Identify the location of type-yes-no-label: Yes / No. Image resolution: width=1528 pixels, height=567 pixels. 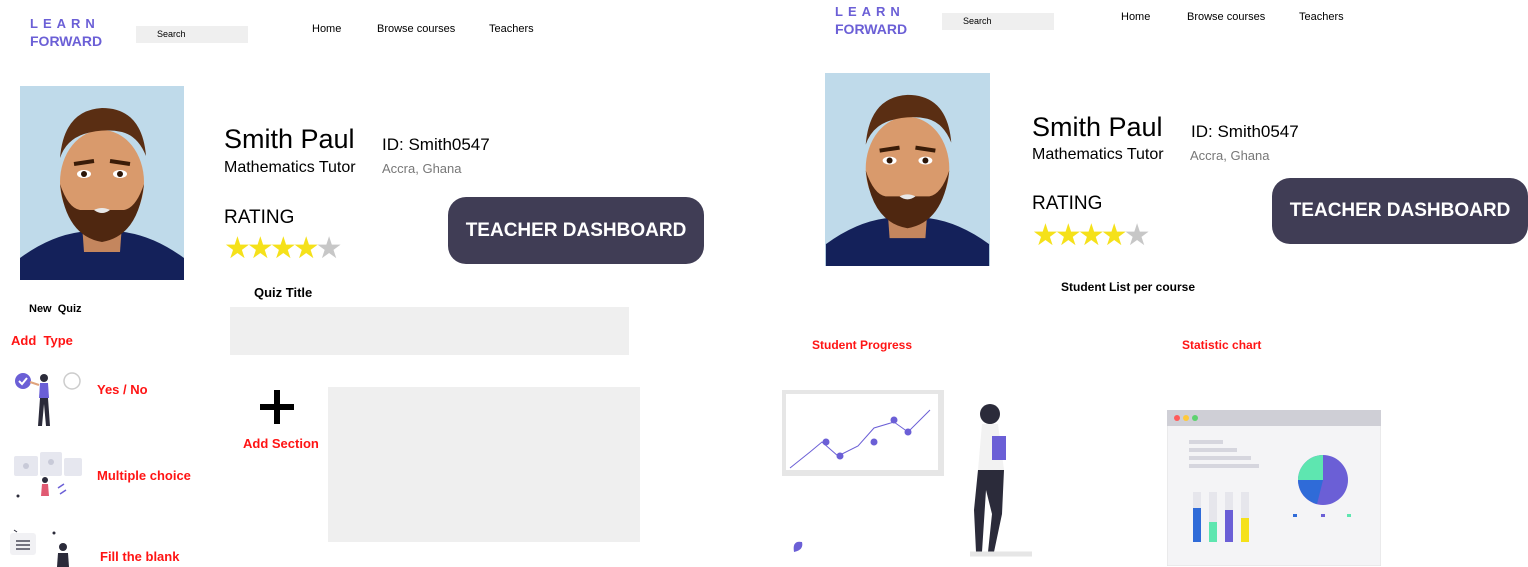
(122, 389).